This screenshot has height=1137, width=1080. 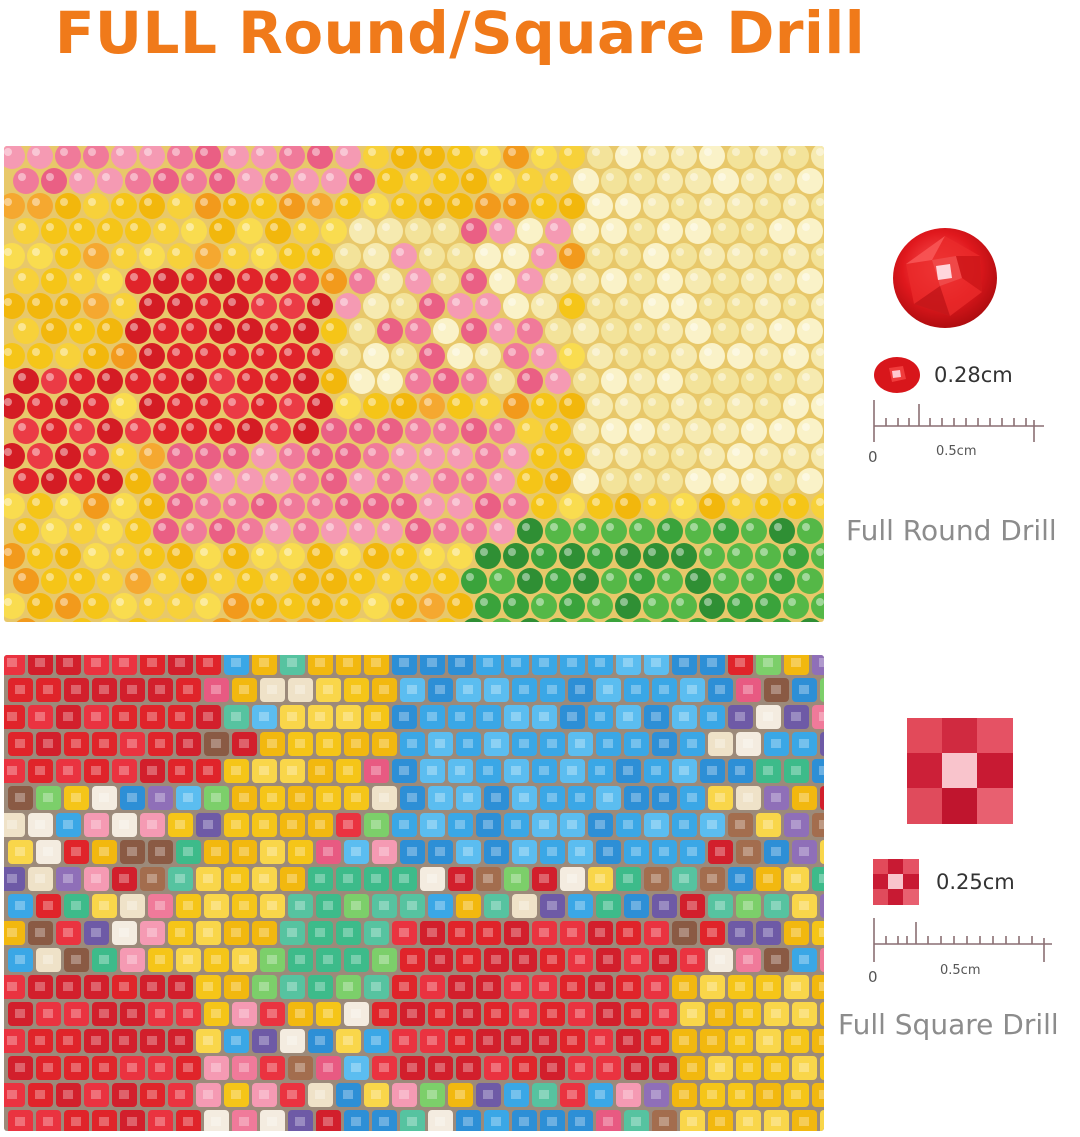 What do you see at coordinates (948, 1024) in the screenshot?
I see `square-drill-caption: Full Square Drill` at bounding box center [948, 1024].